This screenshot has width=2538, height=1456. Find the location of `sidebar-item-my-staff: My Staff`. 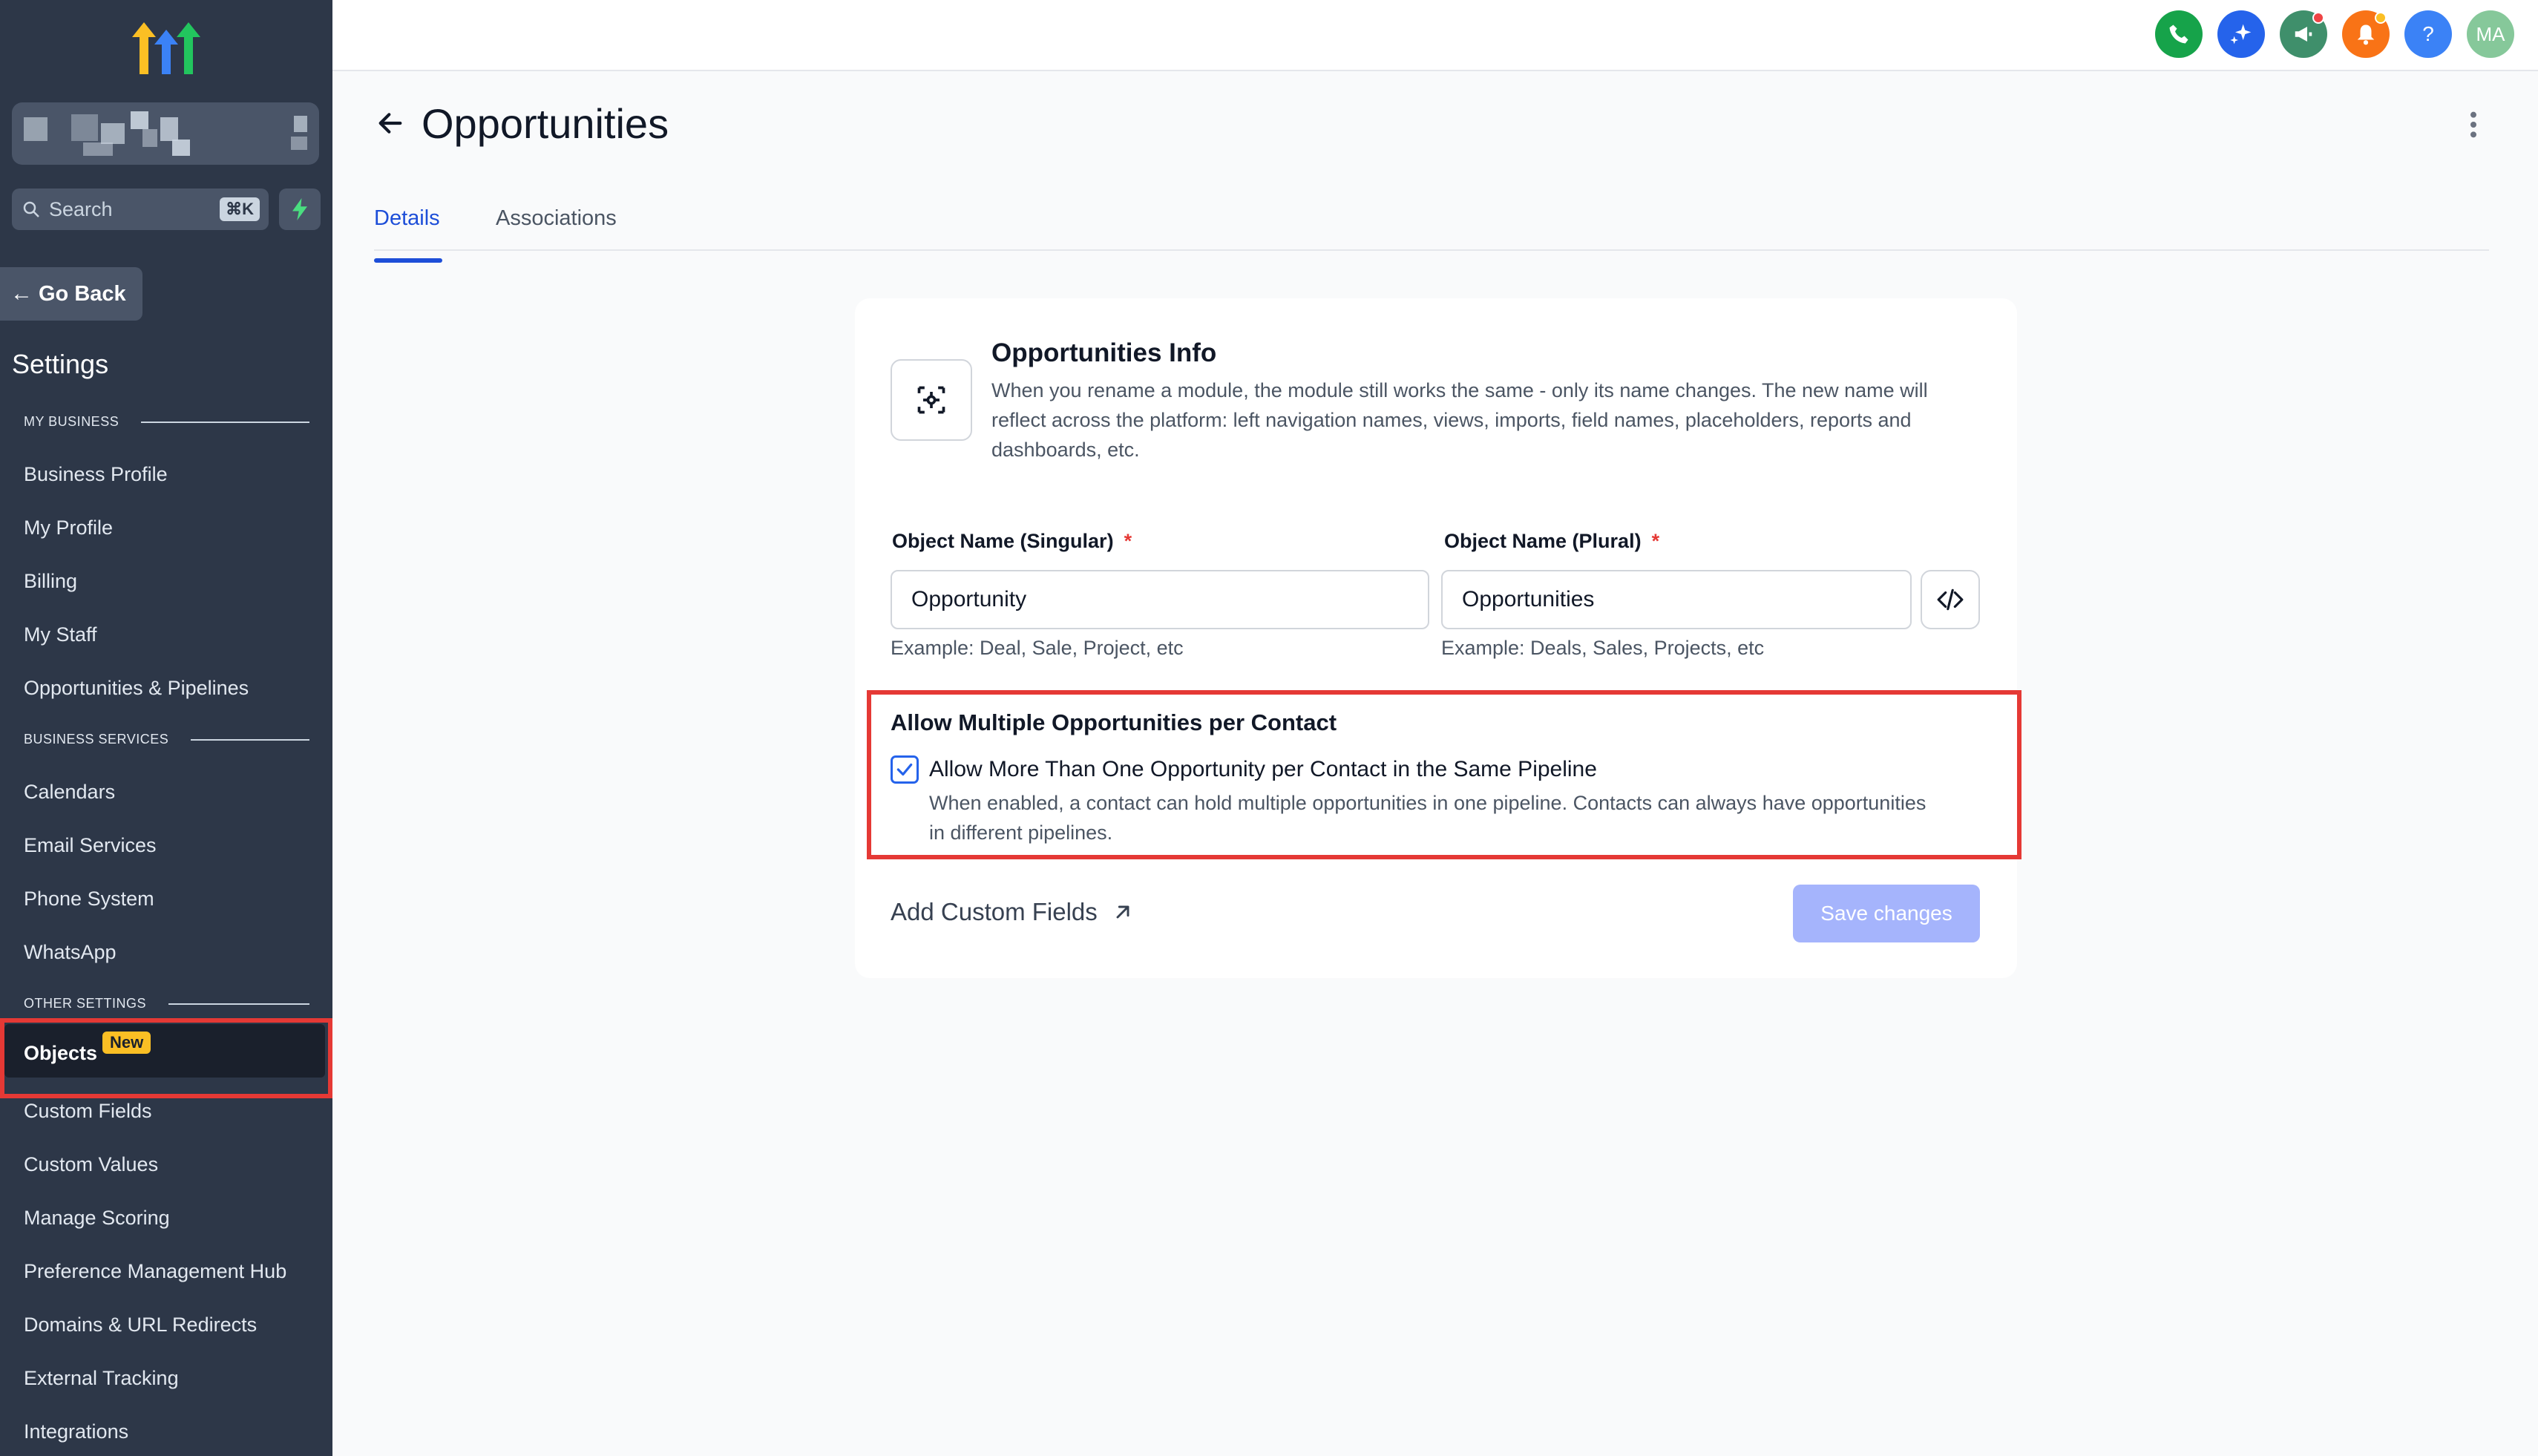

sidebar-item-my-staff: My Staff is located at coordinates (60, 635).